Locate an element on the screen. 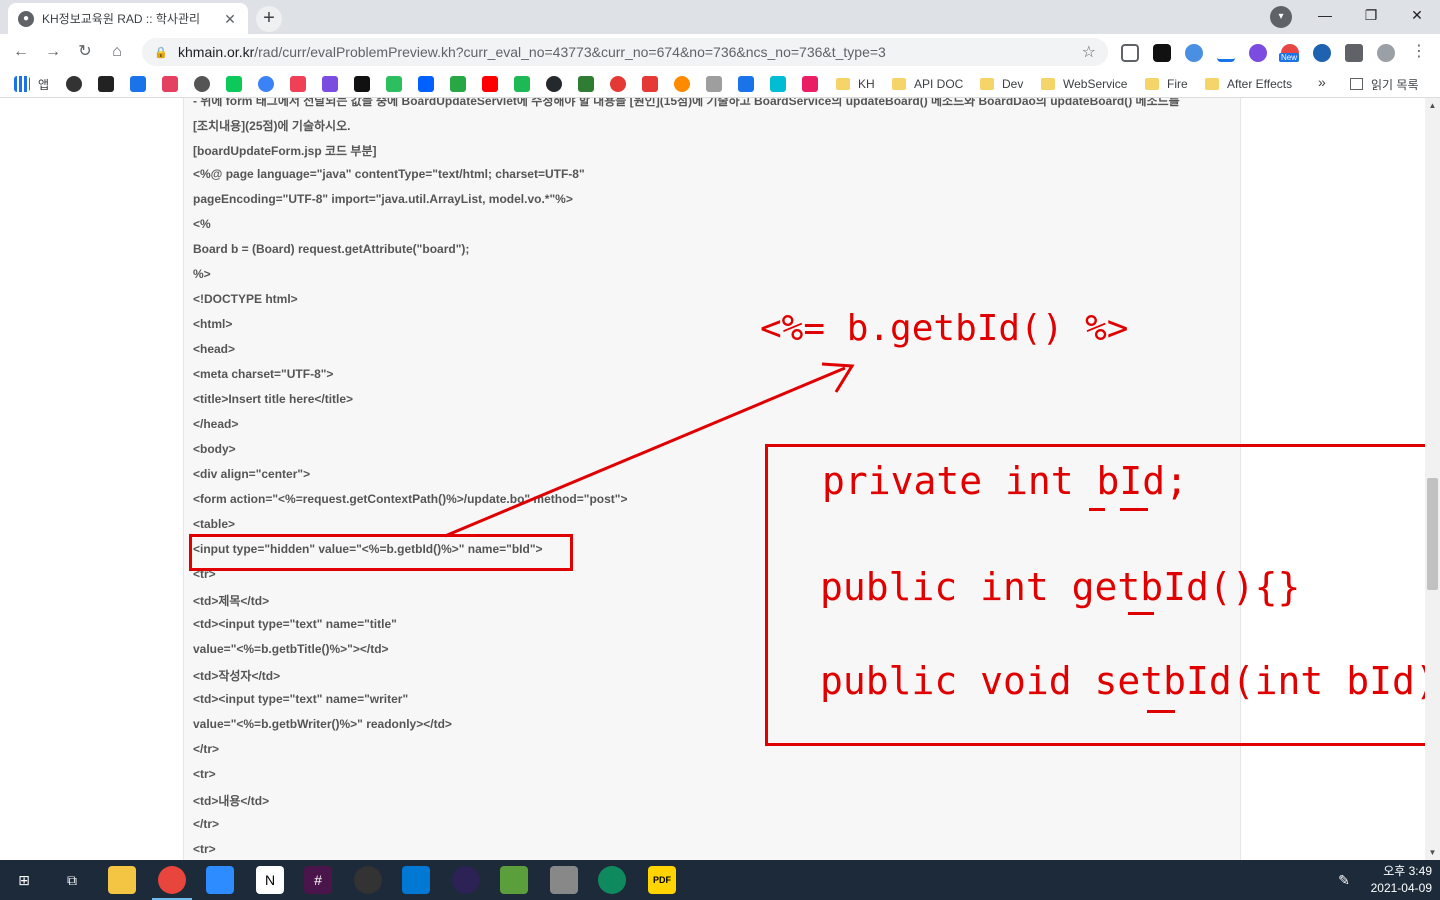 This screenshot has width=1440, height=900. maximize-button: ❐ is located at coordinates (1371, 15).